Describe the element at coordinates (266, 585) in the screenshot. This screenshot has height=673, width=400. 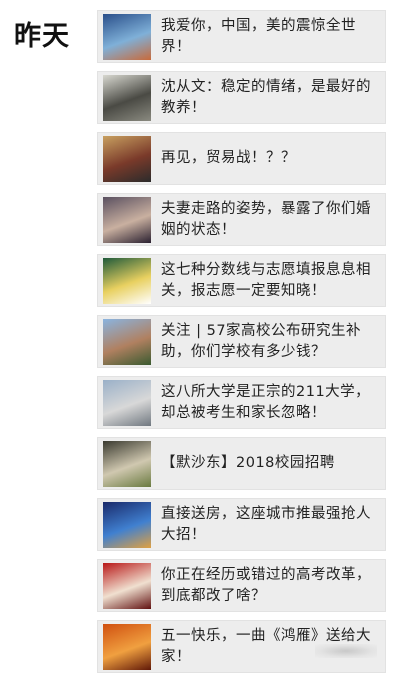
I see `article-title: 你正在经历或错过的高考改革，到底都改了啥？` at that location.